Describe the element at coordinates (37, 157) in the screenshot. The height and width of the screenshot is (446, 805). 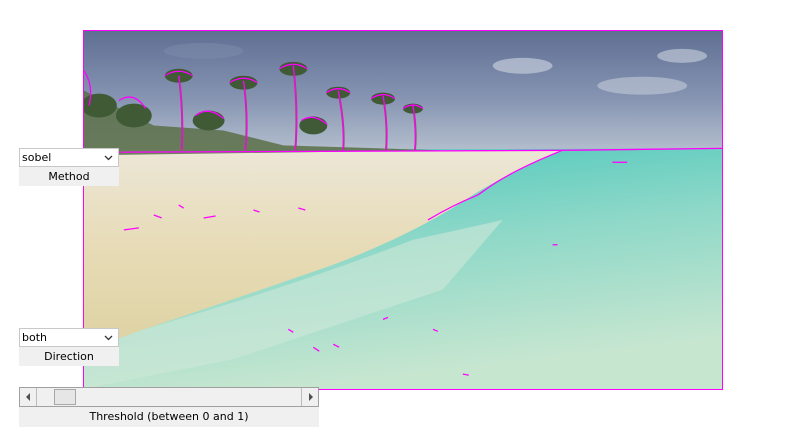
I see `method-select-value: sobel` at that location.